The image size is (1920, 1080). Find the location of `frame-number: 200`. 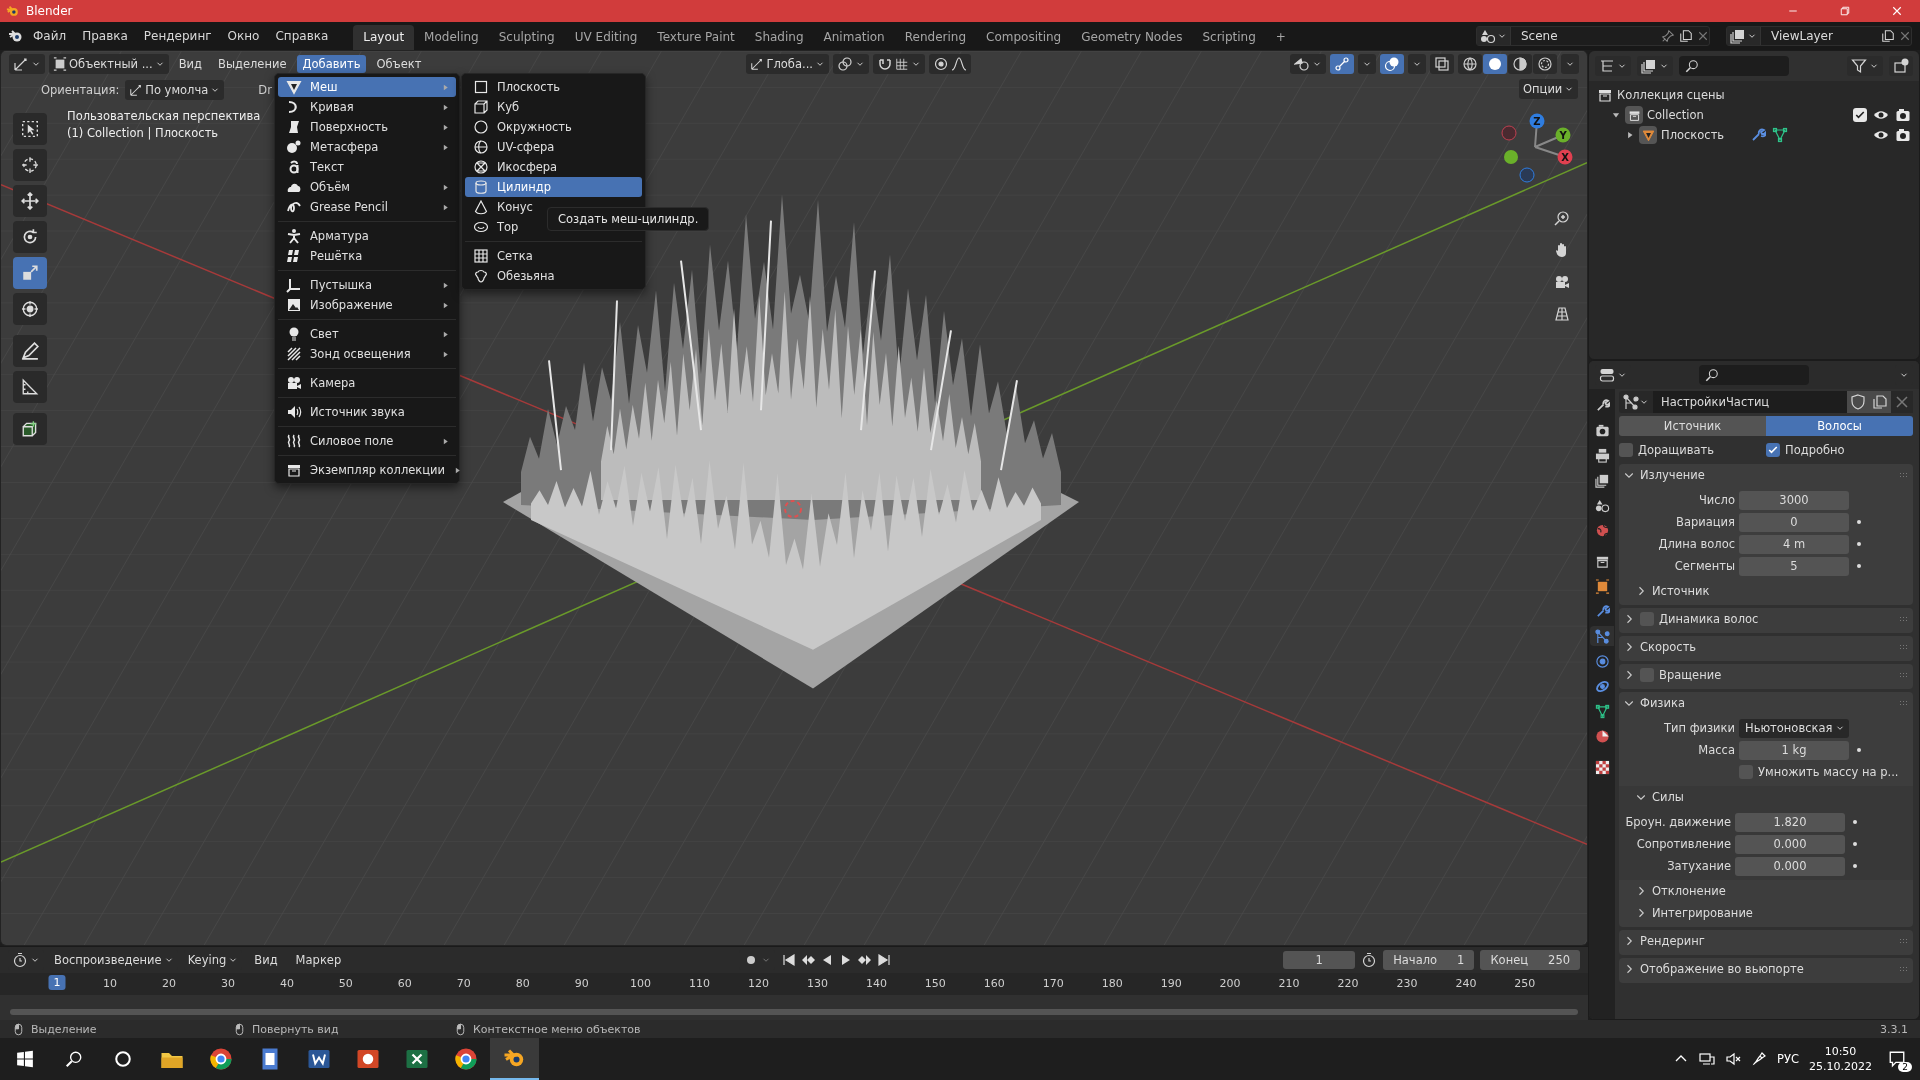

frame-number: 200 is located at coordinates (1230, 983).